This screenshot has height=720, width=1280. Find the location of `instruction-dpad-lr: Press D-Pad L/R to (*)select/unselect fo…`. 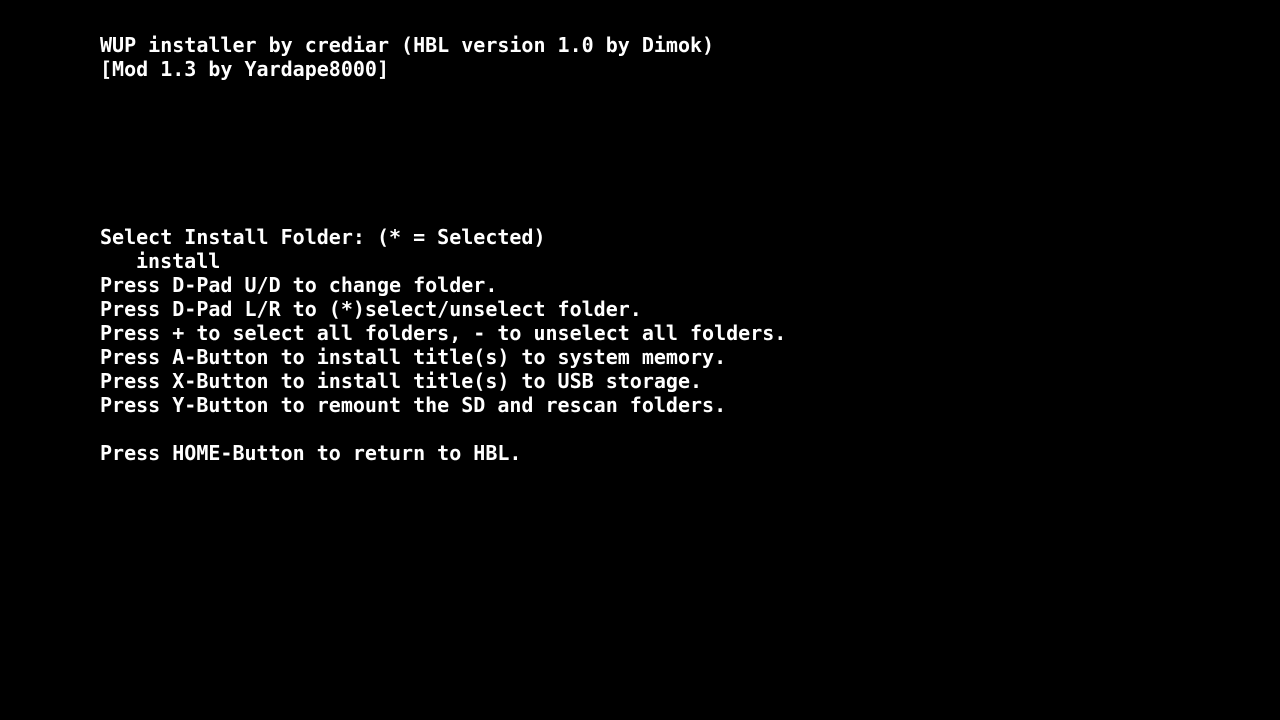

instruction-dpad-lr: Press D-Pad L/R to (*)select/unselect fo… is located at coordinates (371, 309).